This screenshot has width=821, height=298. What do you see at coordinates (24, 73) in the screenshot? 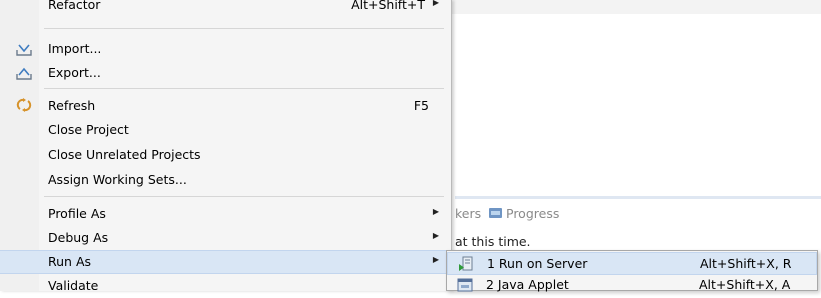
I see `export-icon` at bounding box center [24, 73].